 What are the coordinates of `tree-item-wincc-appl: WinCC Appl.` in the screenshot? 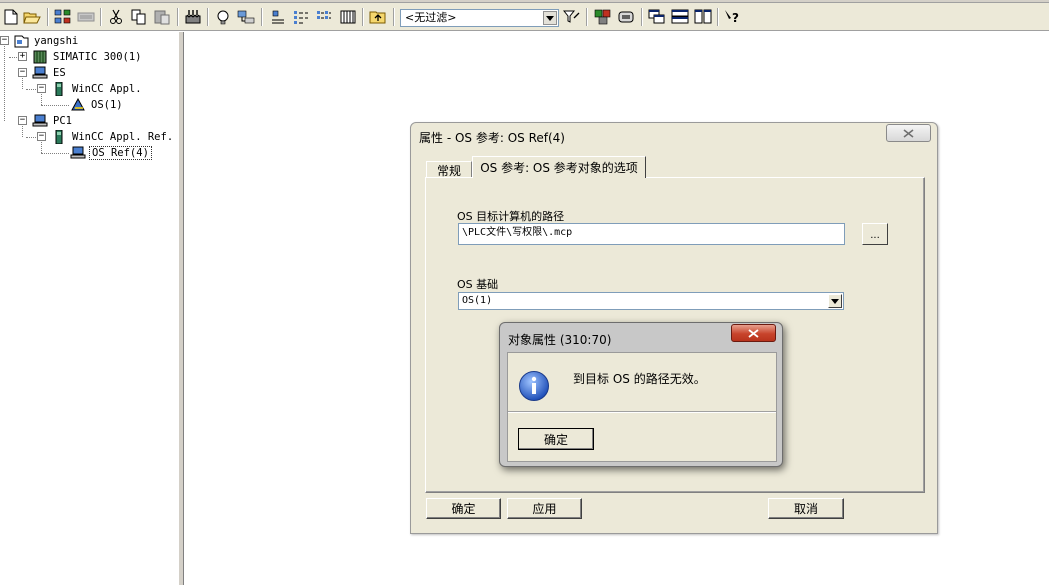 It's located at (97, 88).